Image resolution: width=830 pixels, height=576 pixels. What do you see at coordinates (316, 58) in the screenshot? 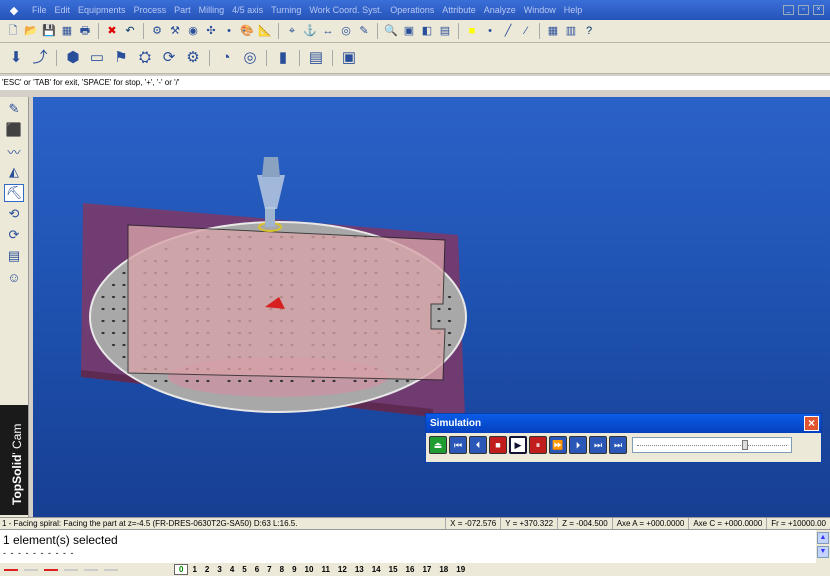
I see `report-icon: ▤` at bounding box center [316, 58].